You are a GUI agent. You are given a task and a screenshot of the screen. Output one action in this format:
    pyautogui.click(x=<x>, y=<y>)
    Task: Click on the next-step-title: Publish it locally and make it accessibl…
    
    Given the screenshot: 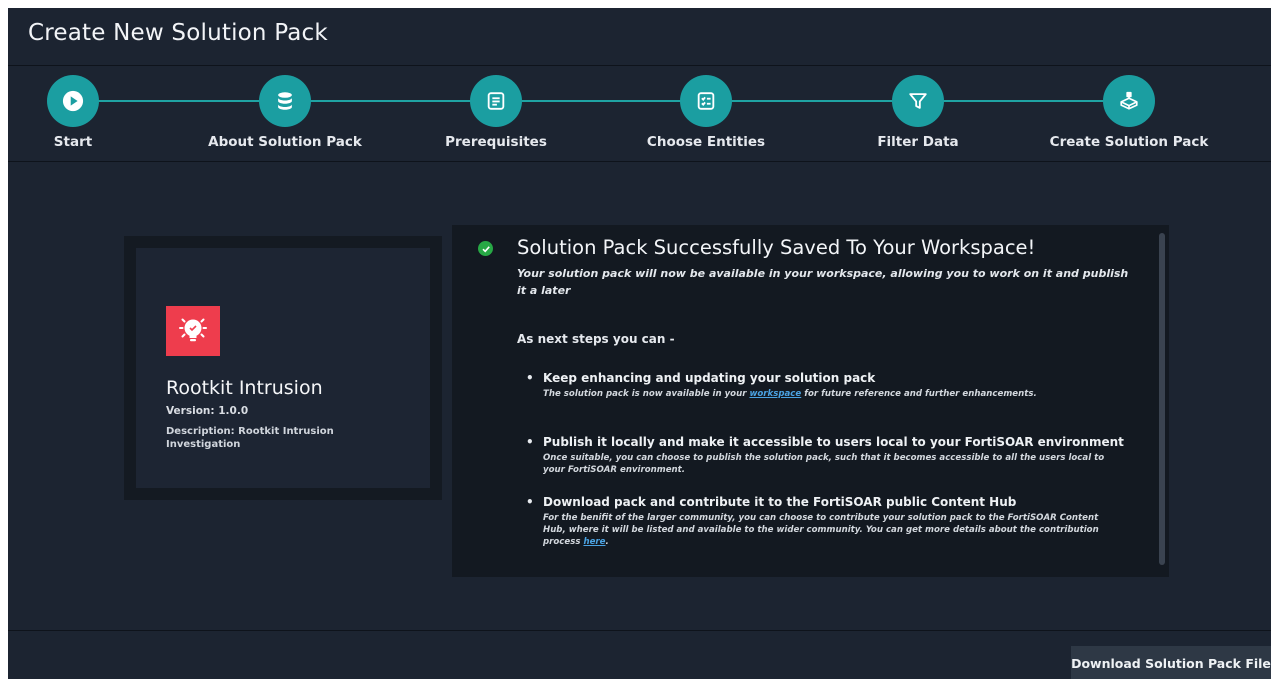 What is the action you would take?
    pyautogui.click(x=833, y=442)
    